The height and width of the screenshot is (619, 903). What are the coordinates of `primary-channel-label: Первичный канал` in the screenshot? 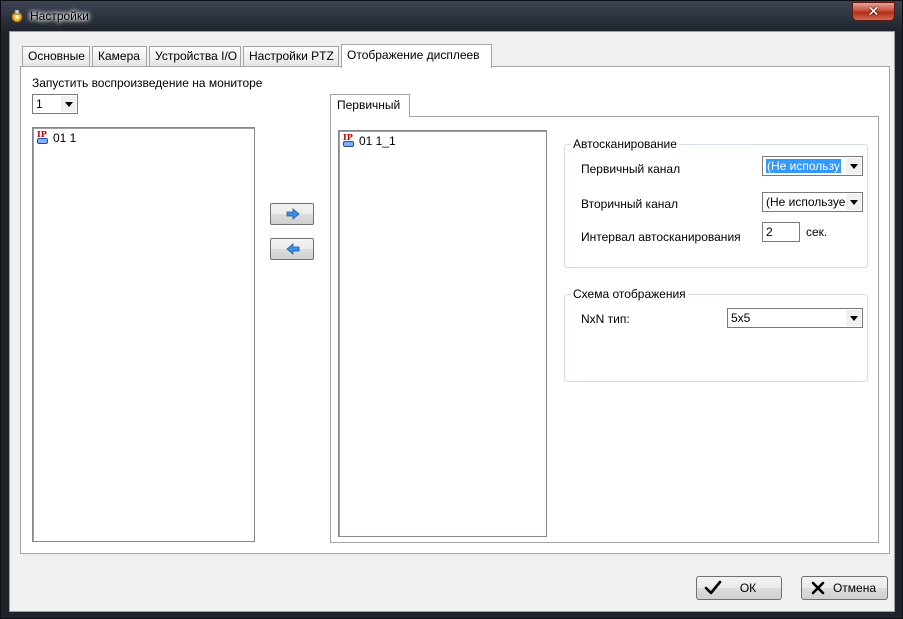 It's located at (631, 169).